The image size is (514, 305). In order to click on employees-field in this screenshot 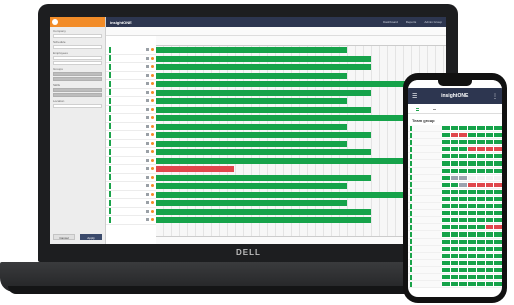, I will do `click(77, 58)`.